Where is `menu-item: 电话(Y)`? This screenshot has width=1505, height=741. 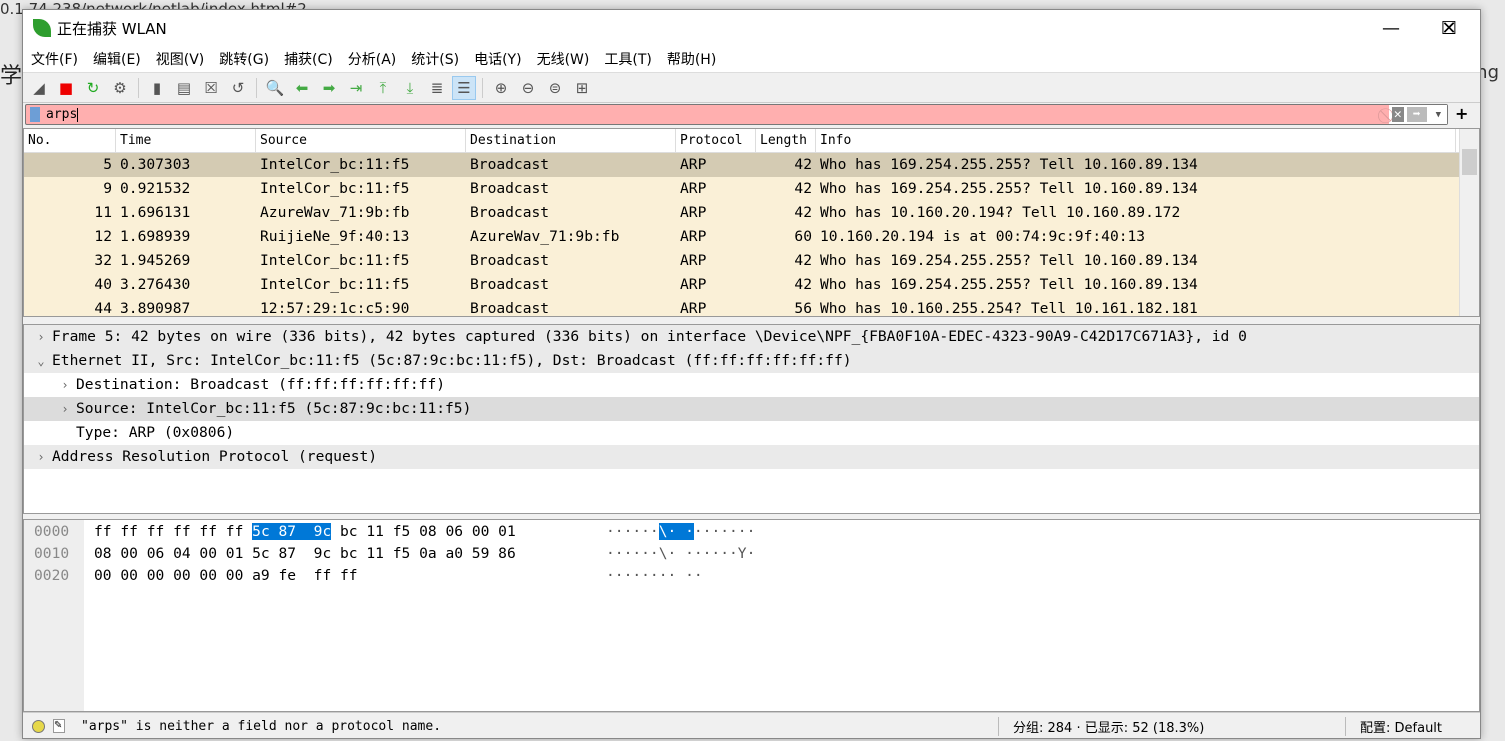 menu-item: 电话(Y) is located at coordinates (497, 59).